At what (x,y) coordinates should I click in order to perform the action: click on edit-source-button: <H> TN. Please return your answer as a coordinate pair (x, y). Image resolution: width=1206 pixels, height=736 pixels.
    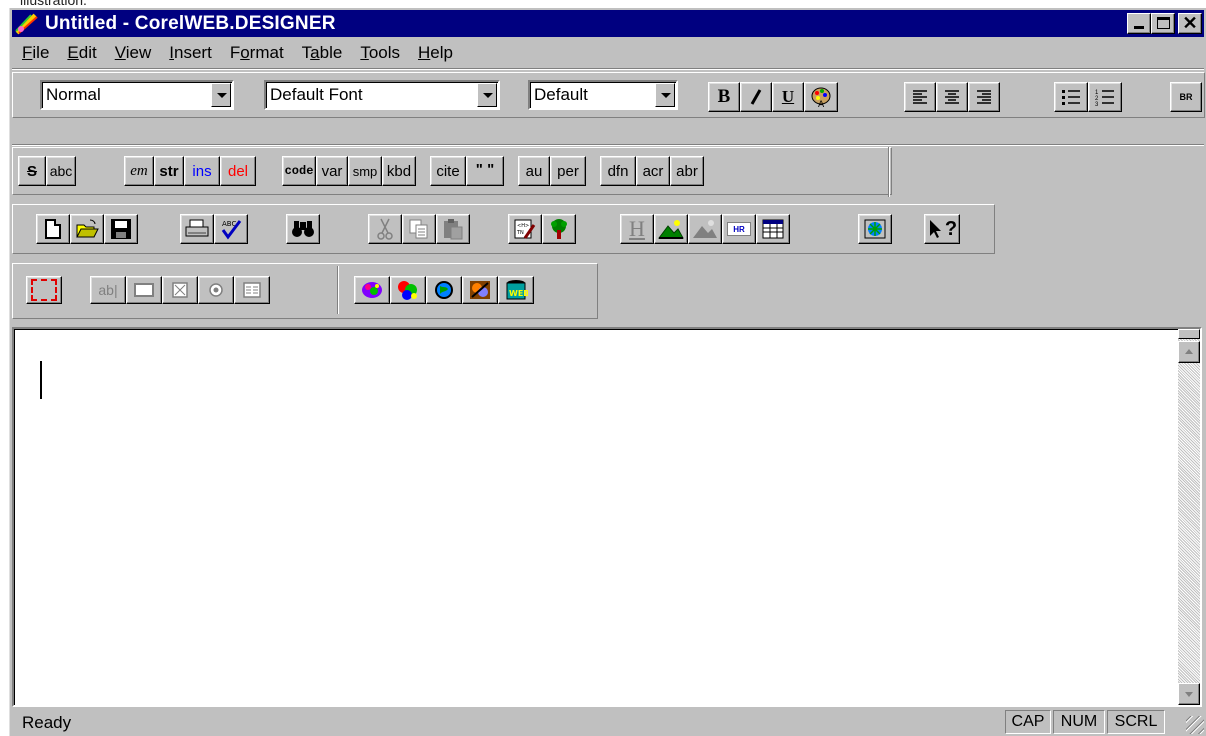
    Looking at the image, I should click on (525, 229).